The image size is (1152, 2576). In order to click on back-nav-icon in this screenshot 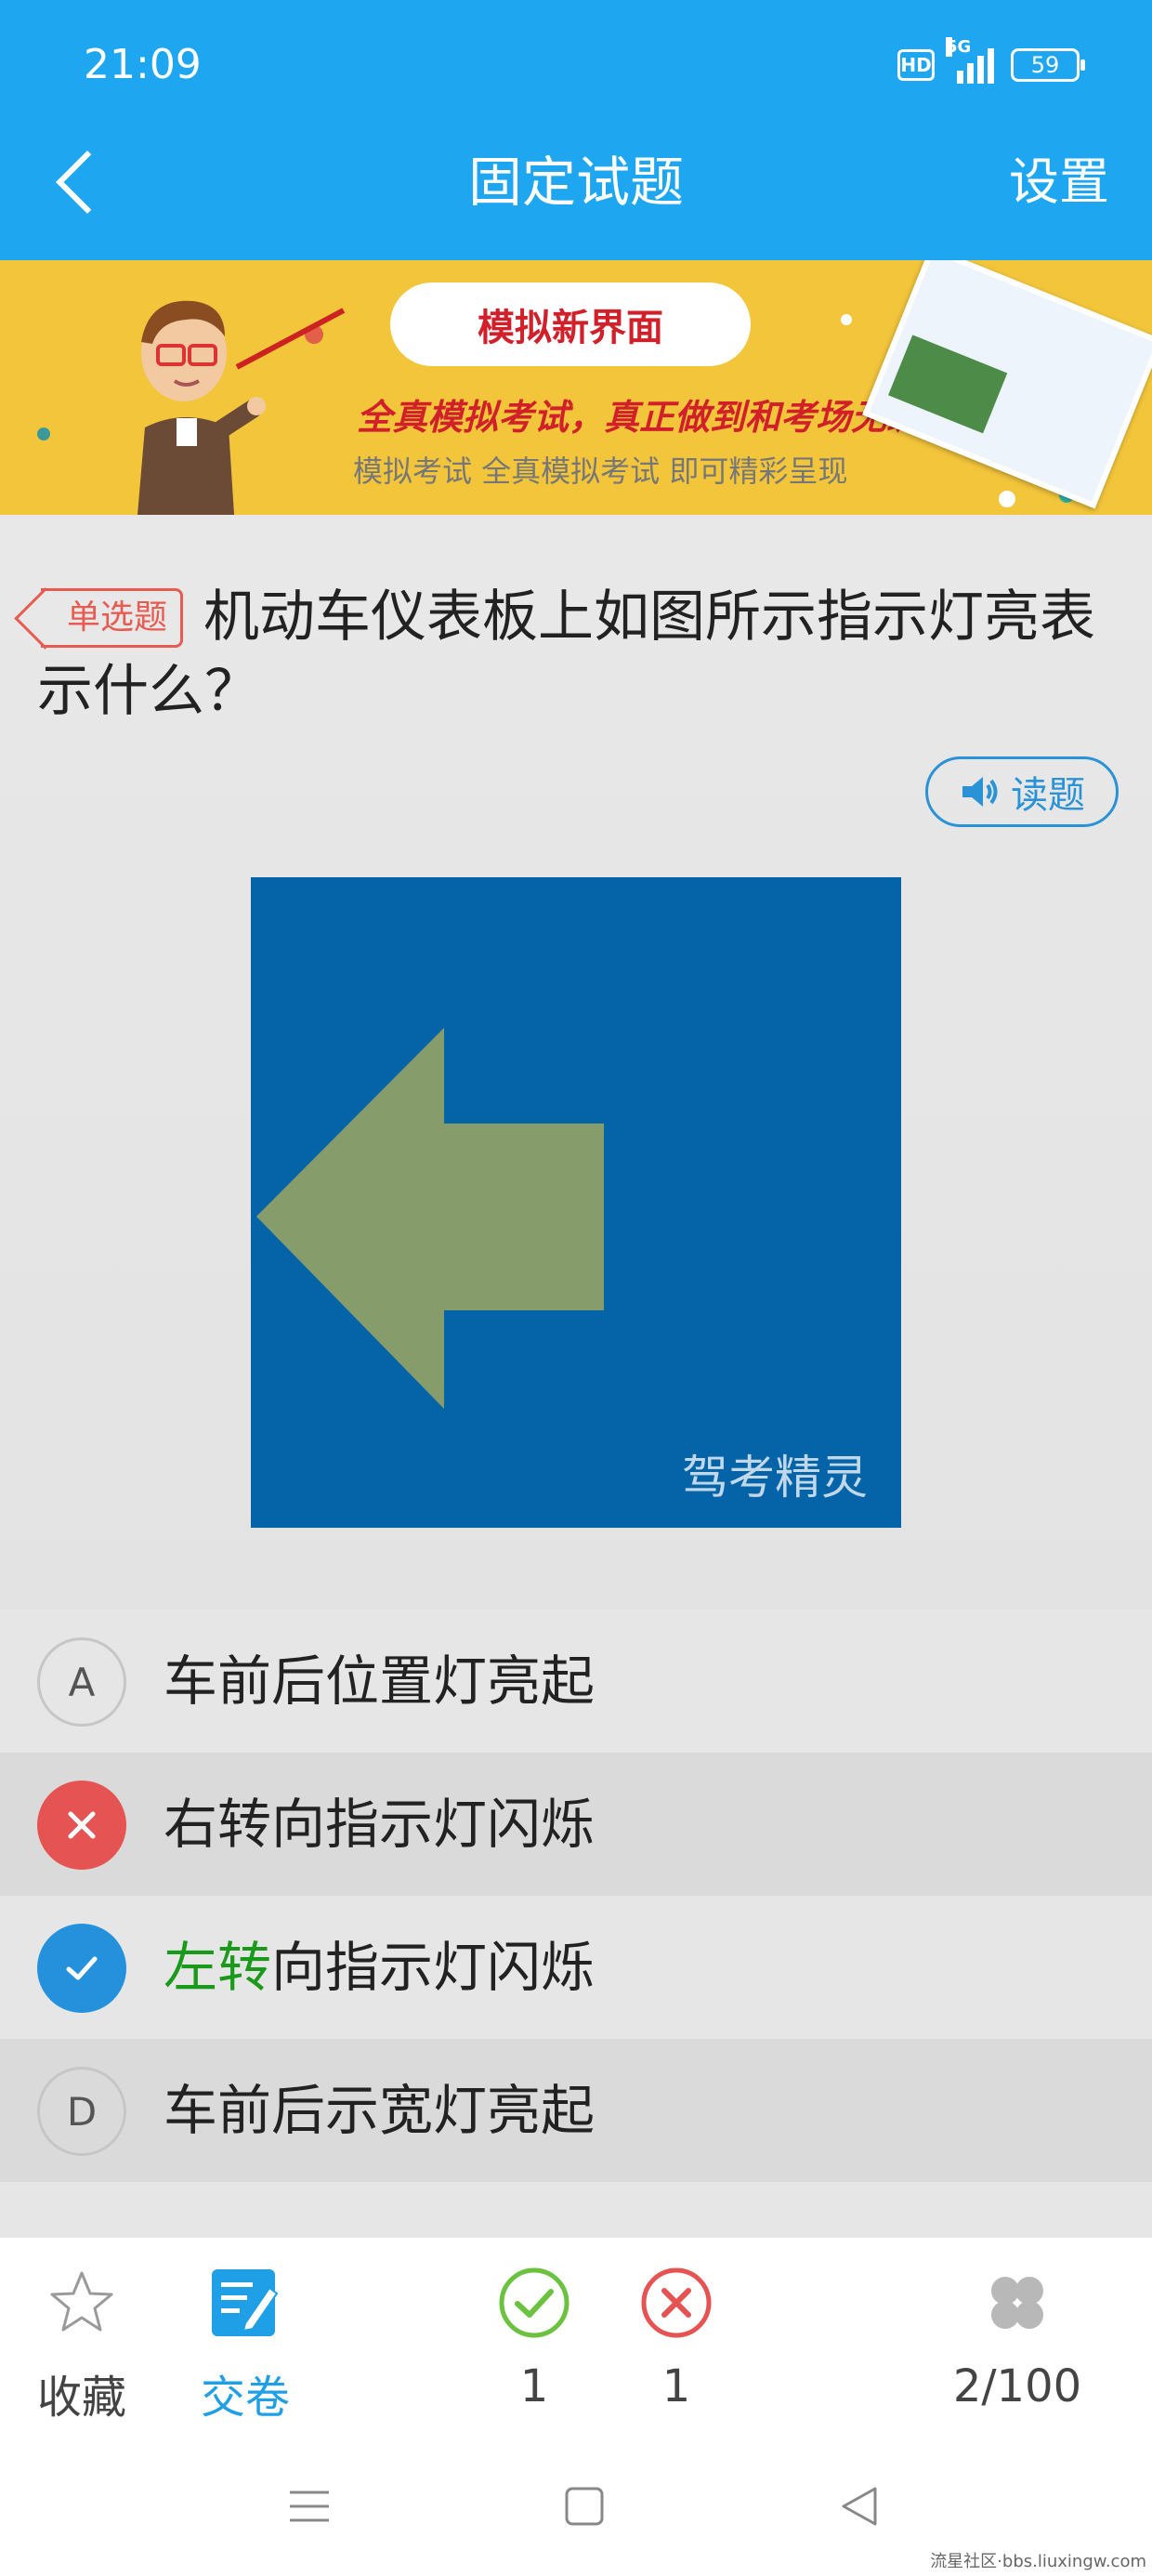, I will do `click(859, 2508)`.